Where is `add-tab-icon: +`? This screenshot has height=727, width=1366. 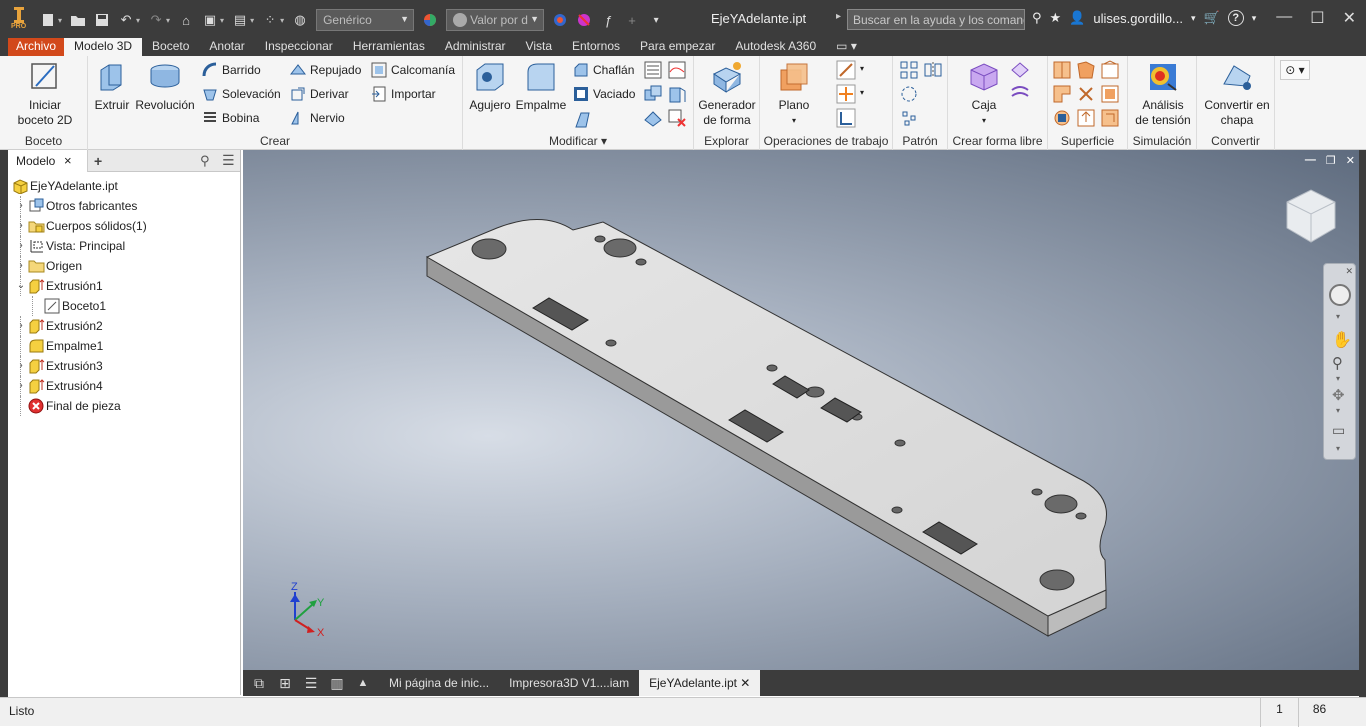
add-tab-icon: + is located at coordinates (98, 161).